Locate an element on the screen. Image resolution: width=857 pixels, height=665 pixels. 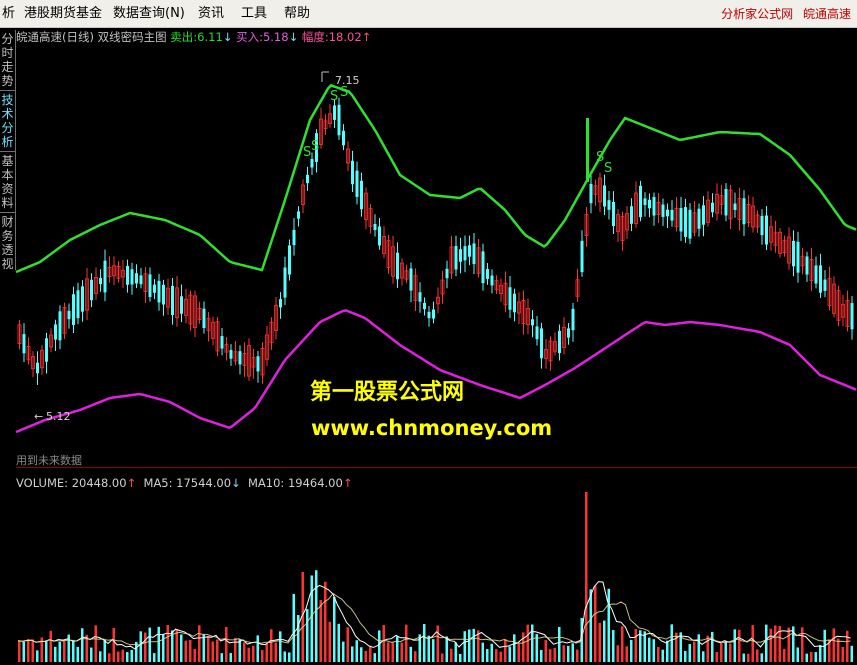
low-marker: ← 5.12 is located at coordinates (52, 416).